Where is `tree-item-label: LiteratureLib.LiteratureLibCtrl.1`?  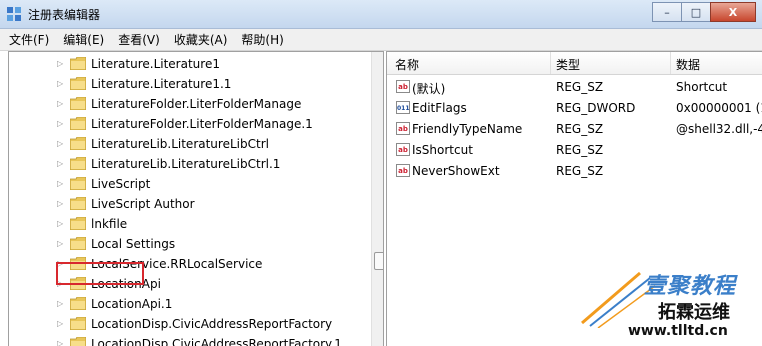
tree-item-label: LiteratureLib.LiteratureLibCtrl.1 is located at coordinates (186, 164).